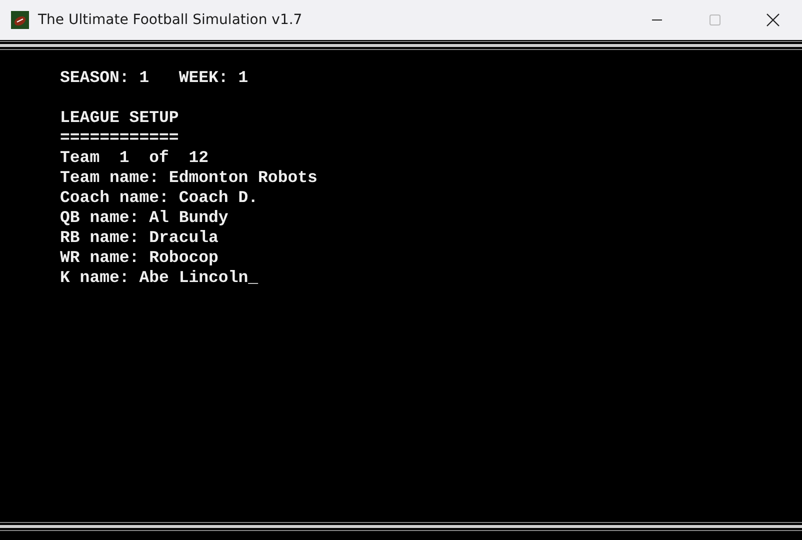 This screenshot has height=540, width=802. Describe the element at coordinates (20, 20) in the screenshot. I see `football-icon` at that location.